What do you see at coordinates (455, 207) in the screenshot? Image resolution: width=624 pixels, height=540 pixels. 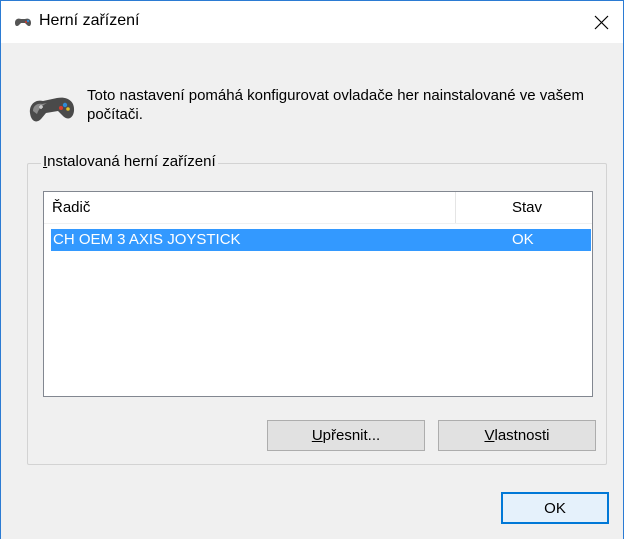 I see `column-divider` at bounding box center [455, 207].